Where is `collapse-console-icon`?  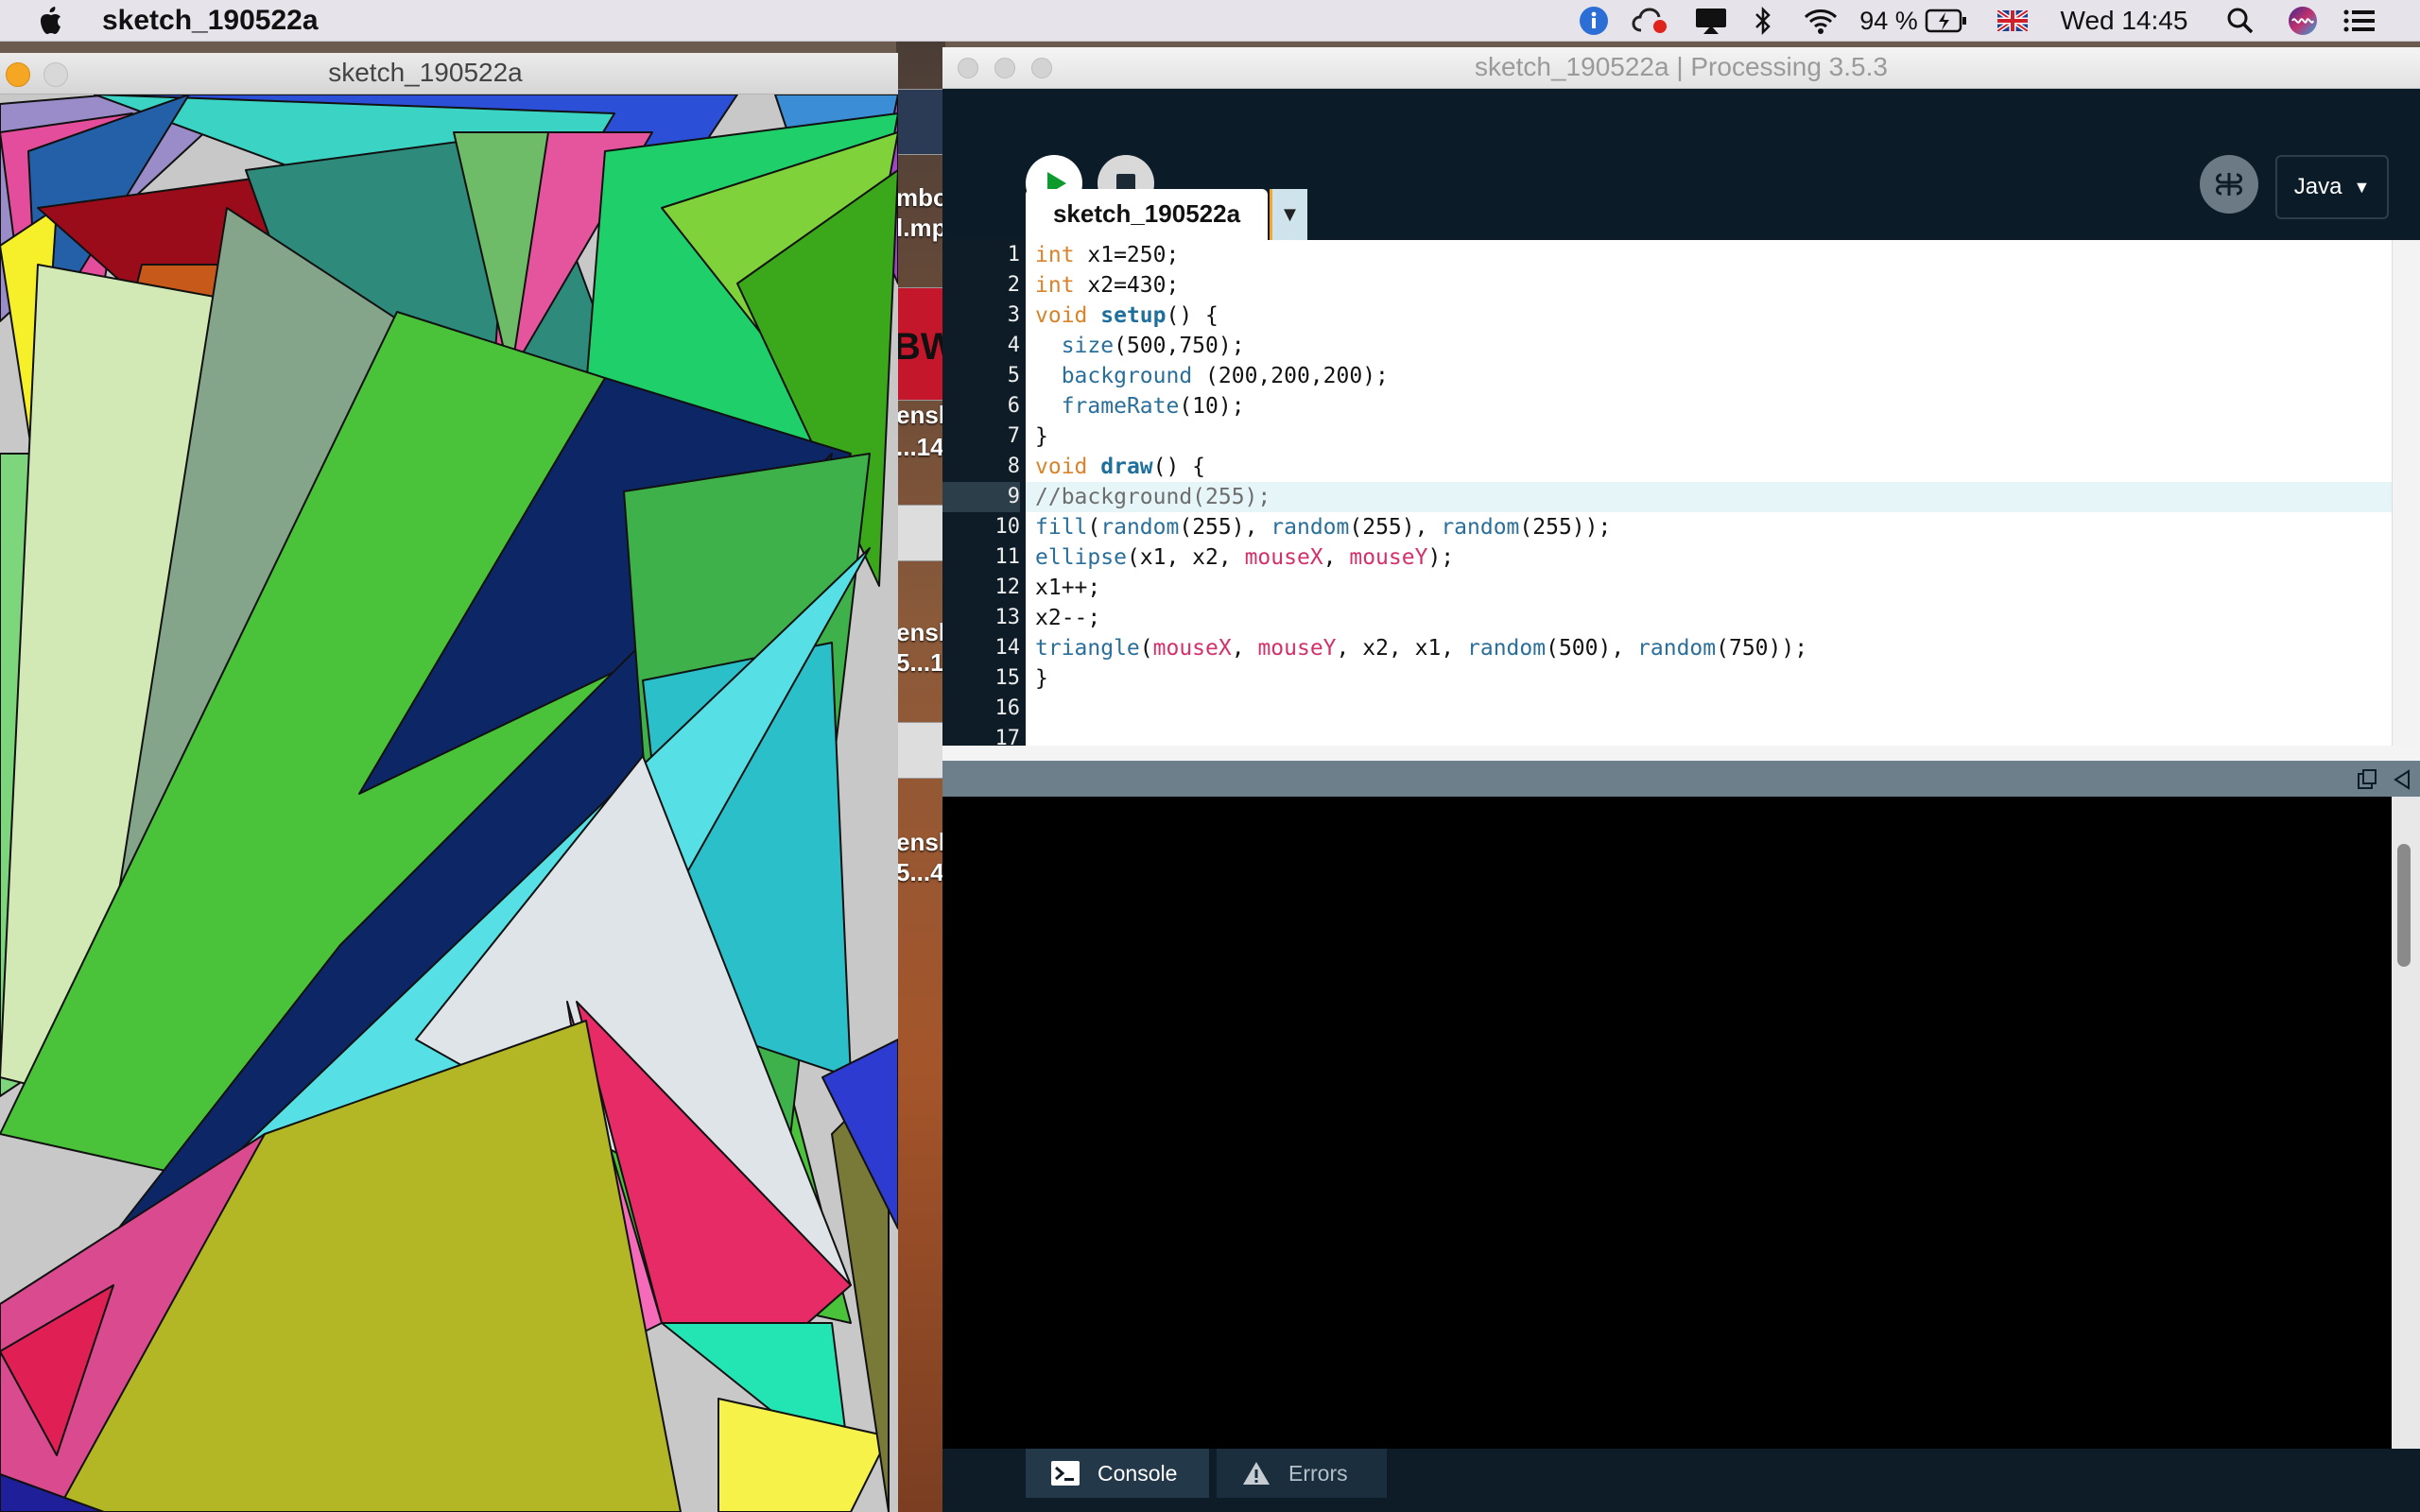 collapse-console-icon is located at coordinates (2402, 779).